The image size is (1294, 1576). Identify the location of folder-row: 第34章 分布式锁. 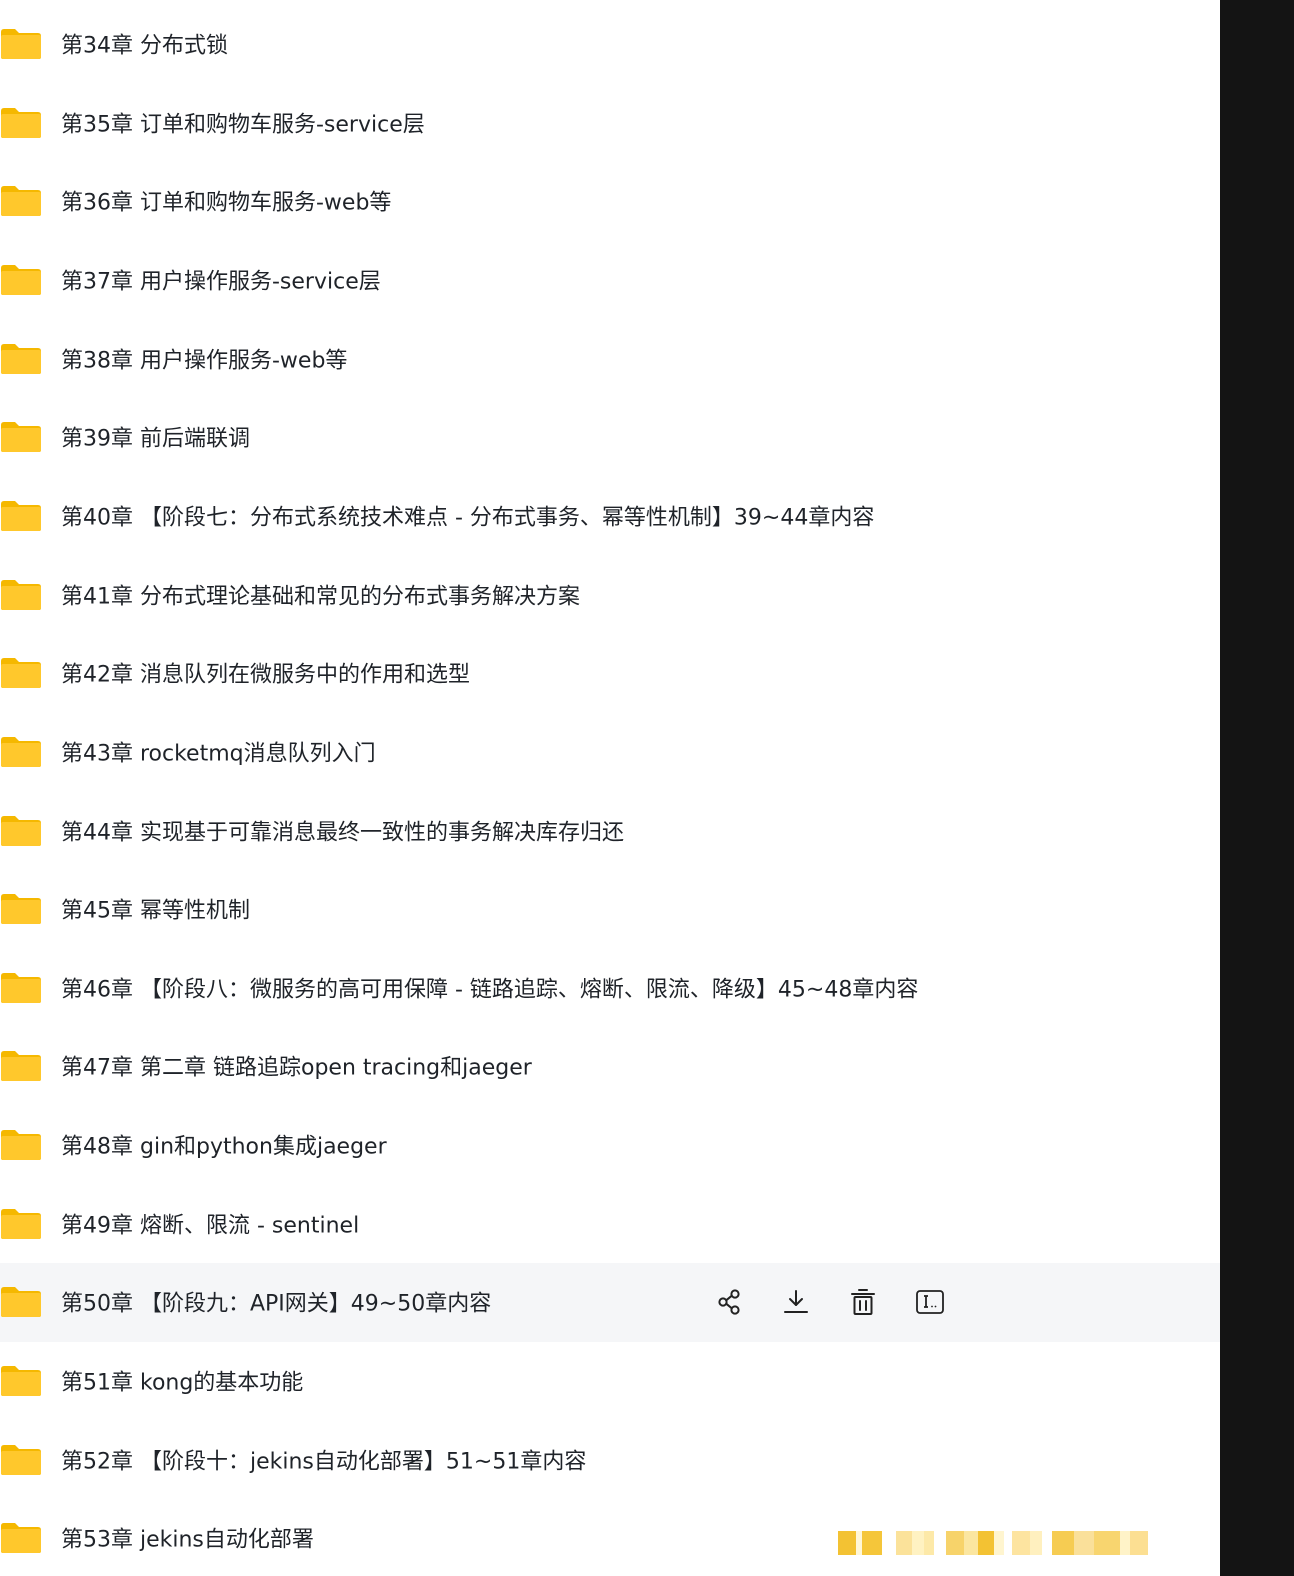
(610, 44).